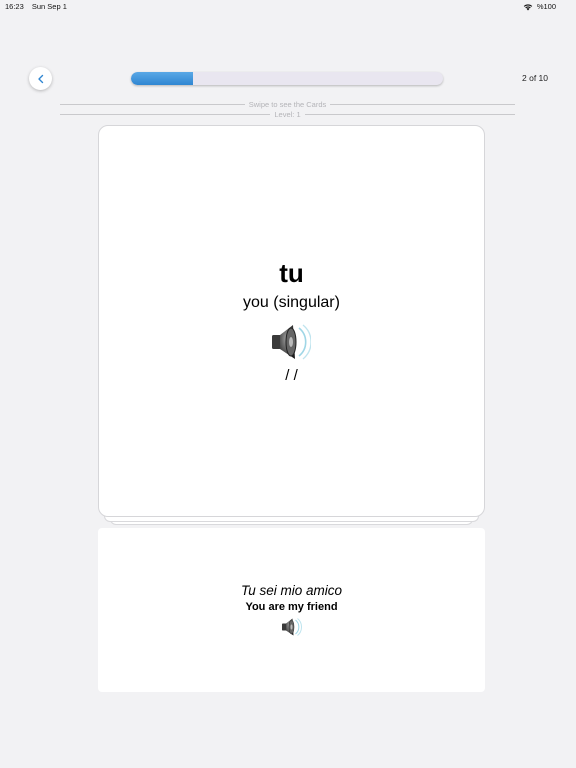  I want to click on example-card: Tu sei mio amico You are my friend, so click(291, 610).